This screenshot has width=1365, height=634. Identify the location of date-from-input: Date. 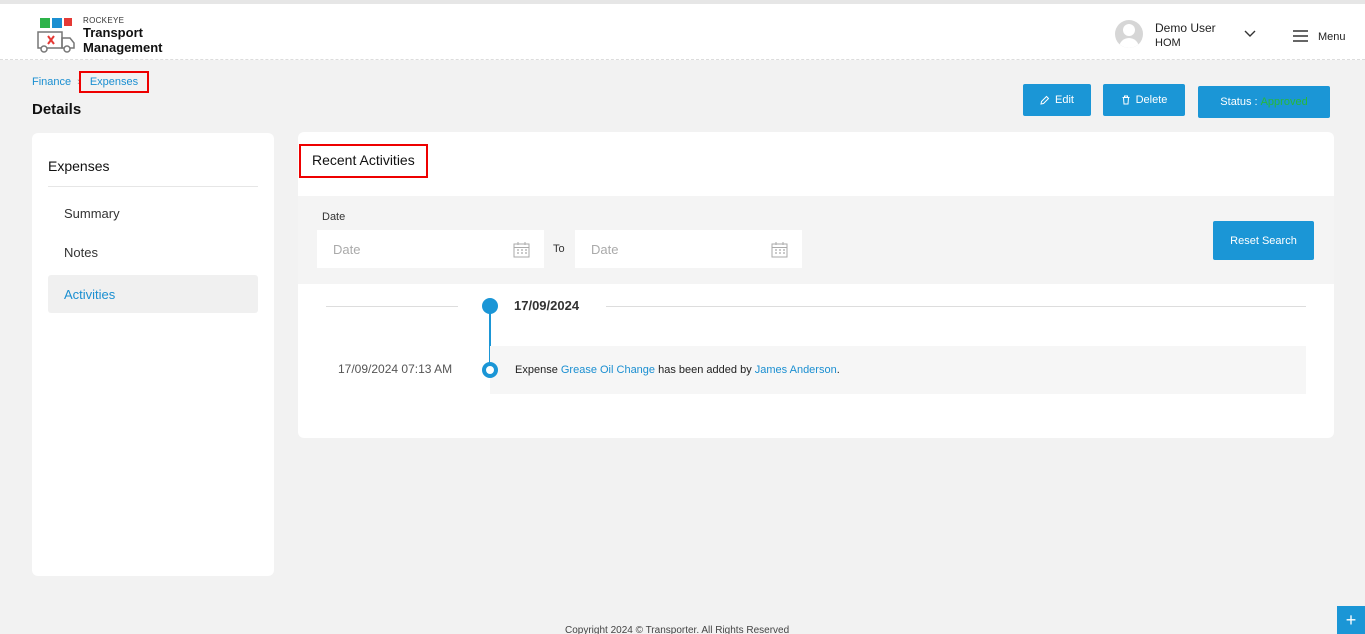
(430, 249).